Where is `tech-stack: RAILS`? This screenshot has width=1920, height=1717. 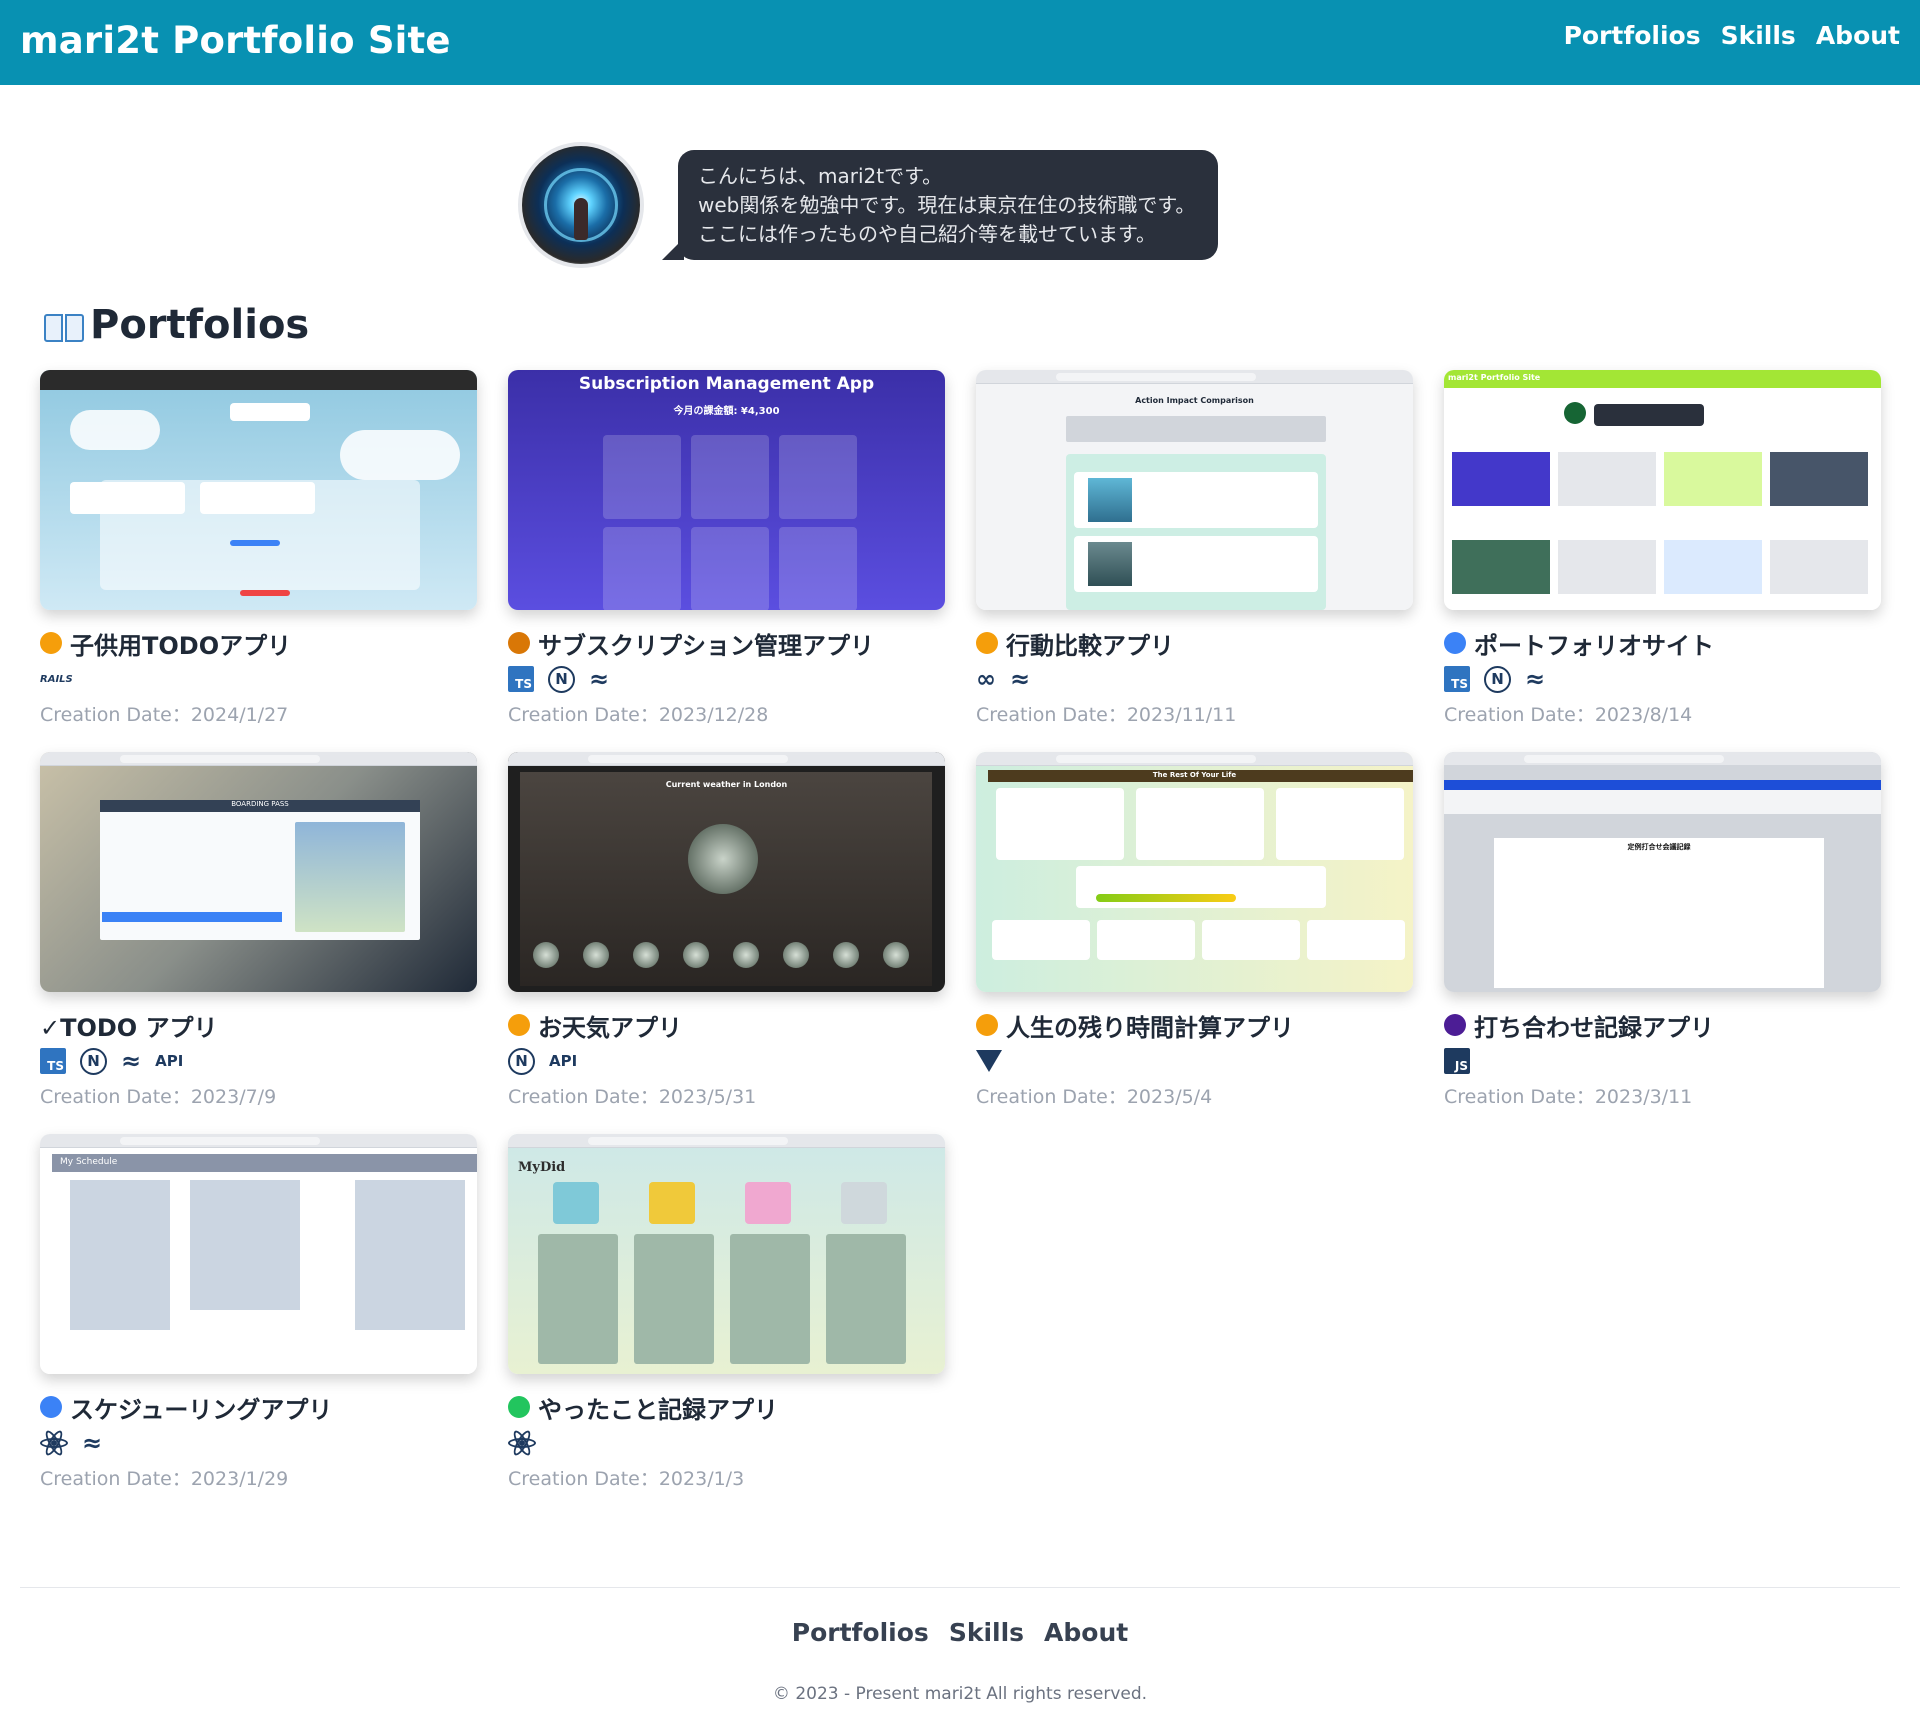 tech-stack: RAILS is located at coordinates (258, 679).